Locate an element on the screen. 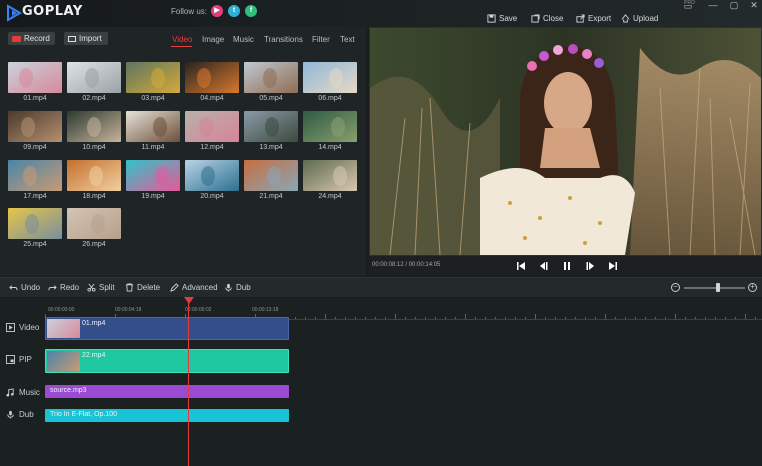 The image size is (762, 466). close-label: Close is located at coordinates (553, 18).